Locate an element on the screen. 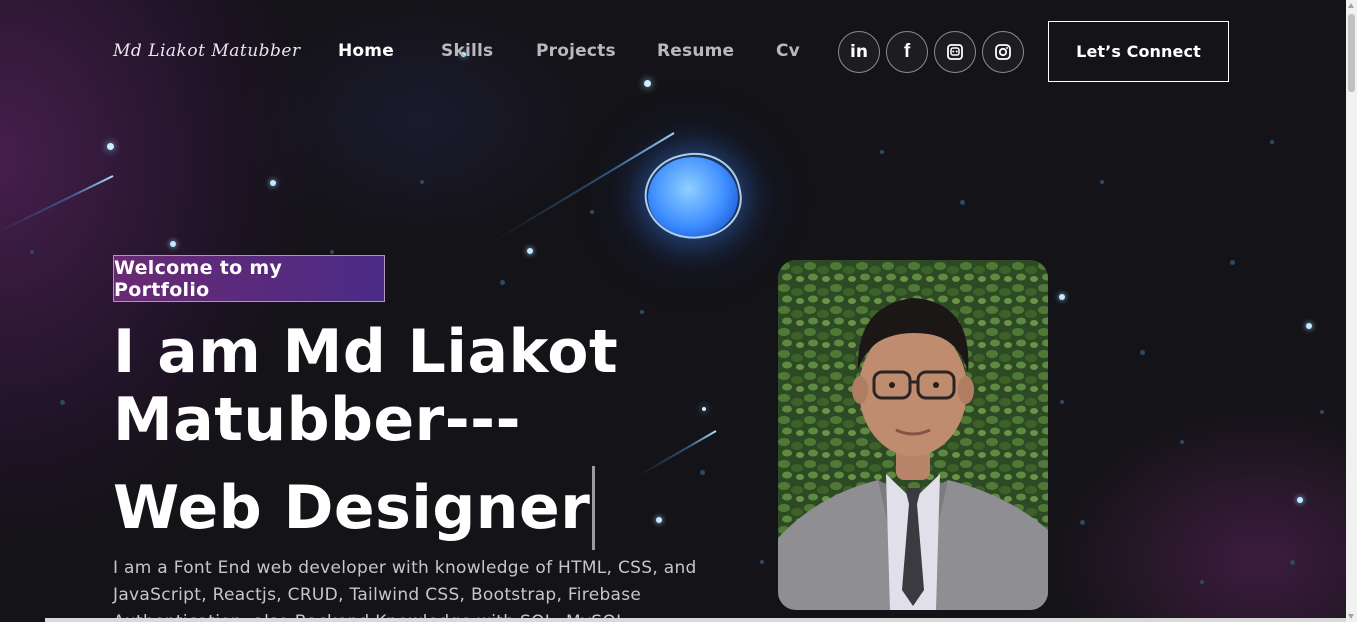  linkedin-icon: in is located at coordinates (859, 52).